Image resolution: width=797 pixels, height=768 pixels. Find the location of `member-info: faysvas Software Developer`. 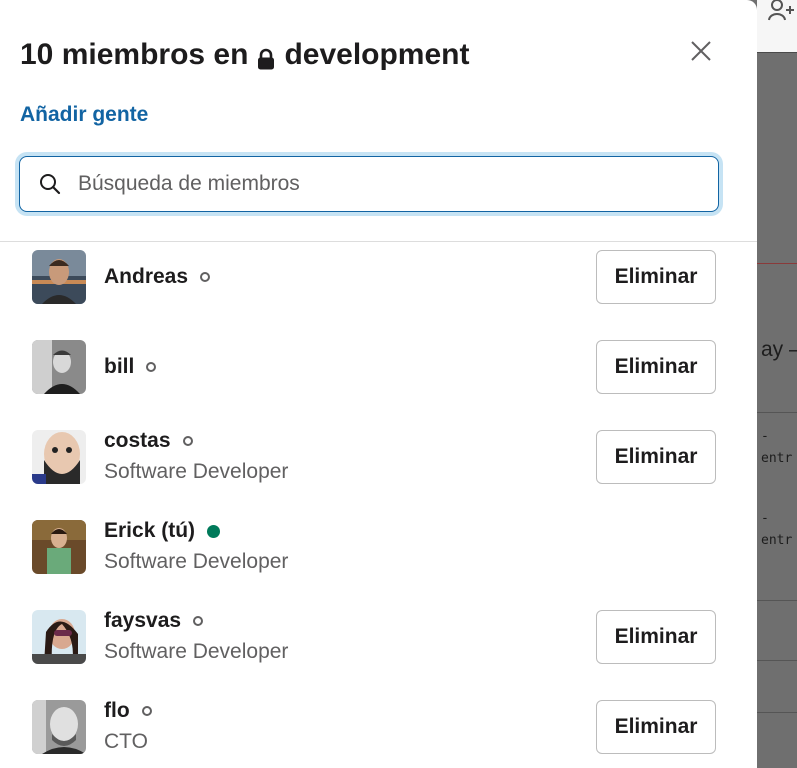

member-info: faysvas Software Developer is located at coordinates (196, 633).